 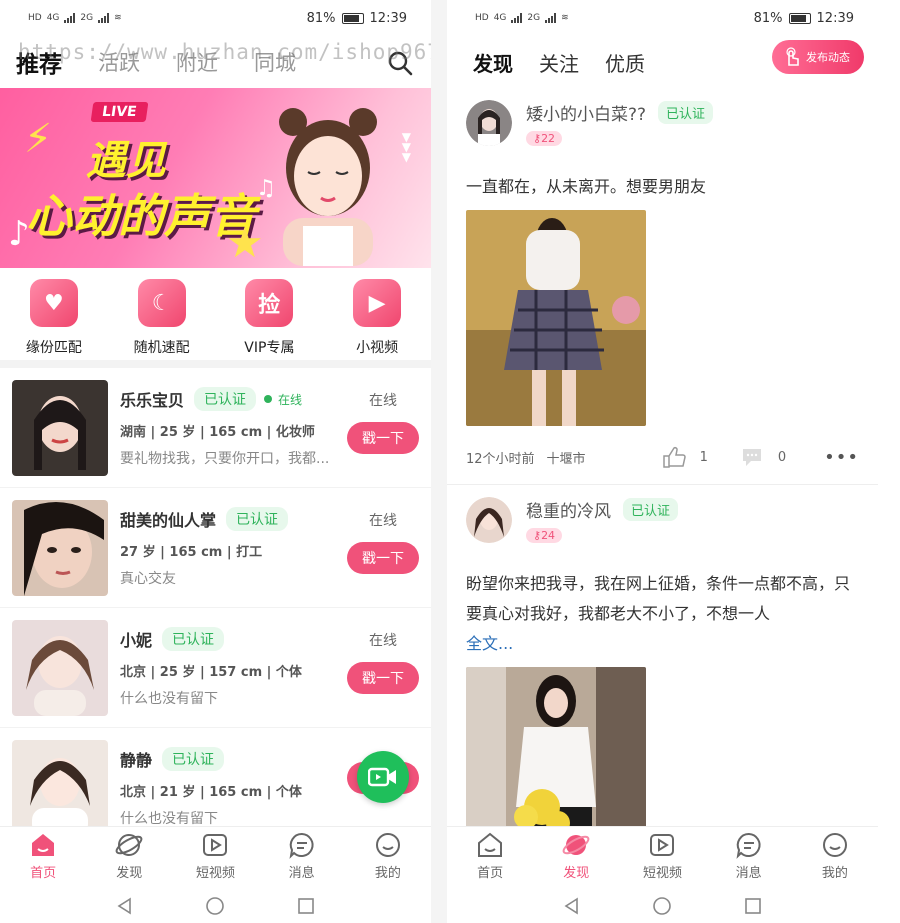 What do you see at coordinates (752, 457) in the screenshot?
I see `comment-icon` at bounding box center [752, 457].